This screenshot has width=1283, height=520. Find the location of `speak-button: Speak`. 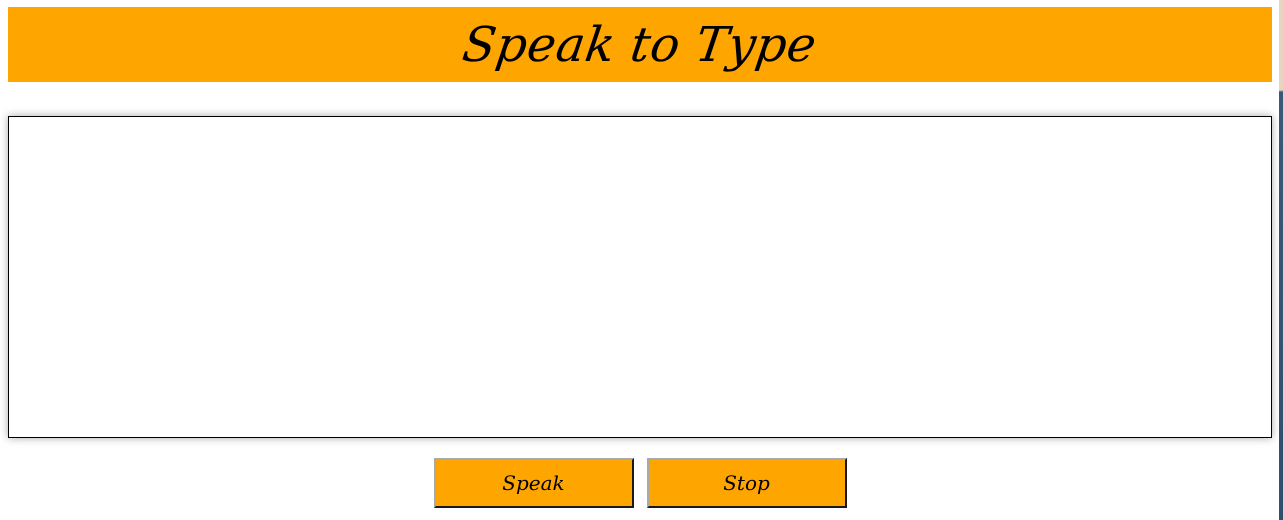

speak-button: Speak is located at coordinates (533, 483).